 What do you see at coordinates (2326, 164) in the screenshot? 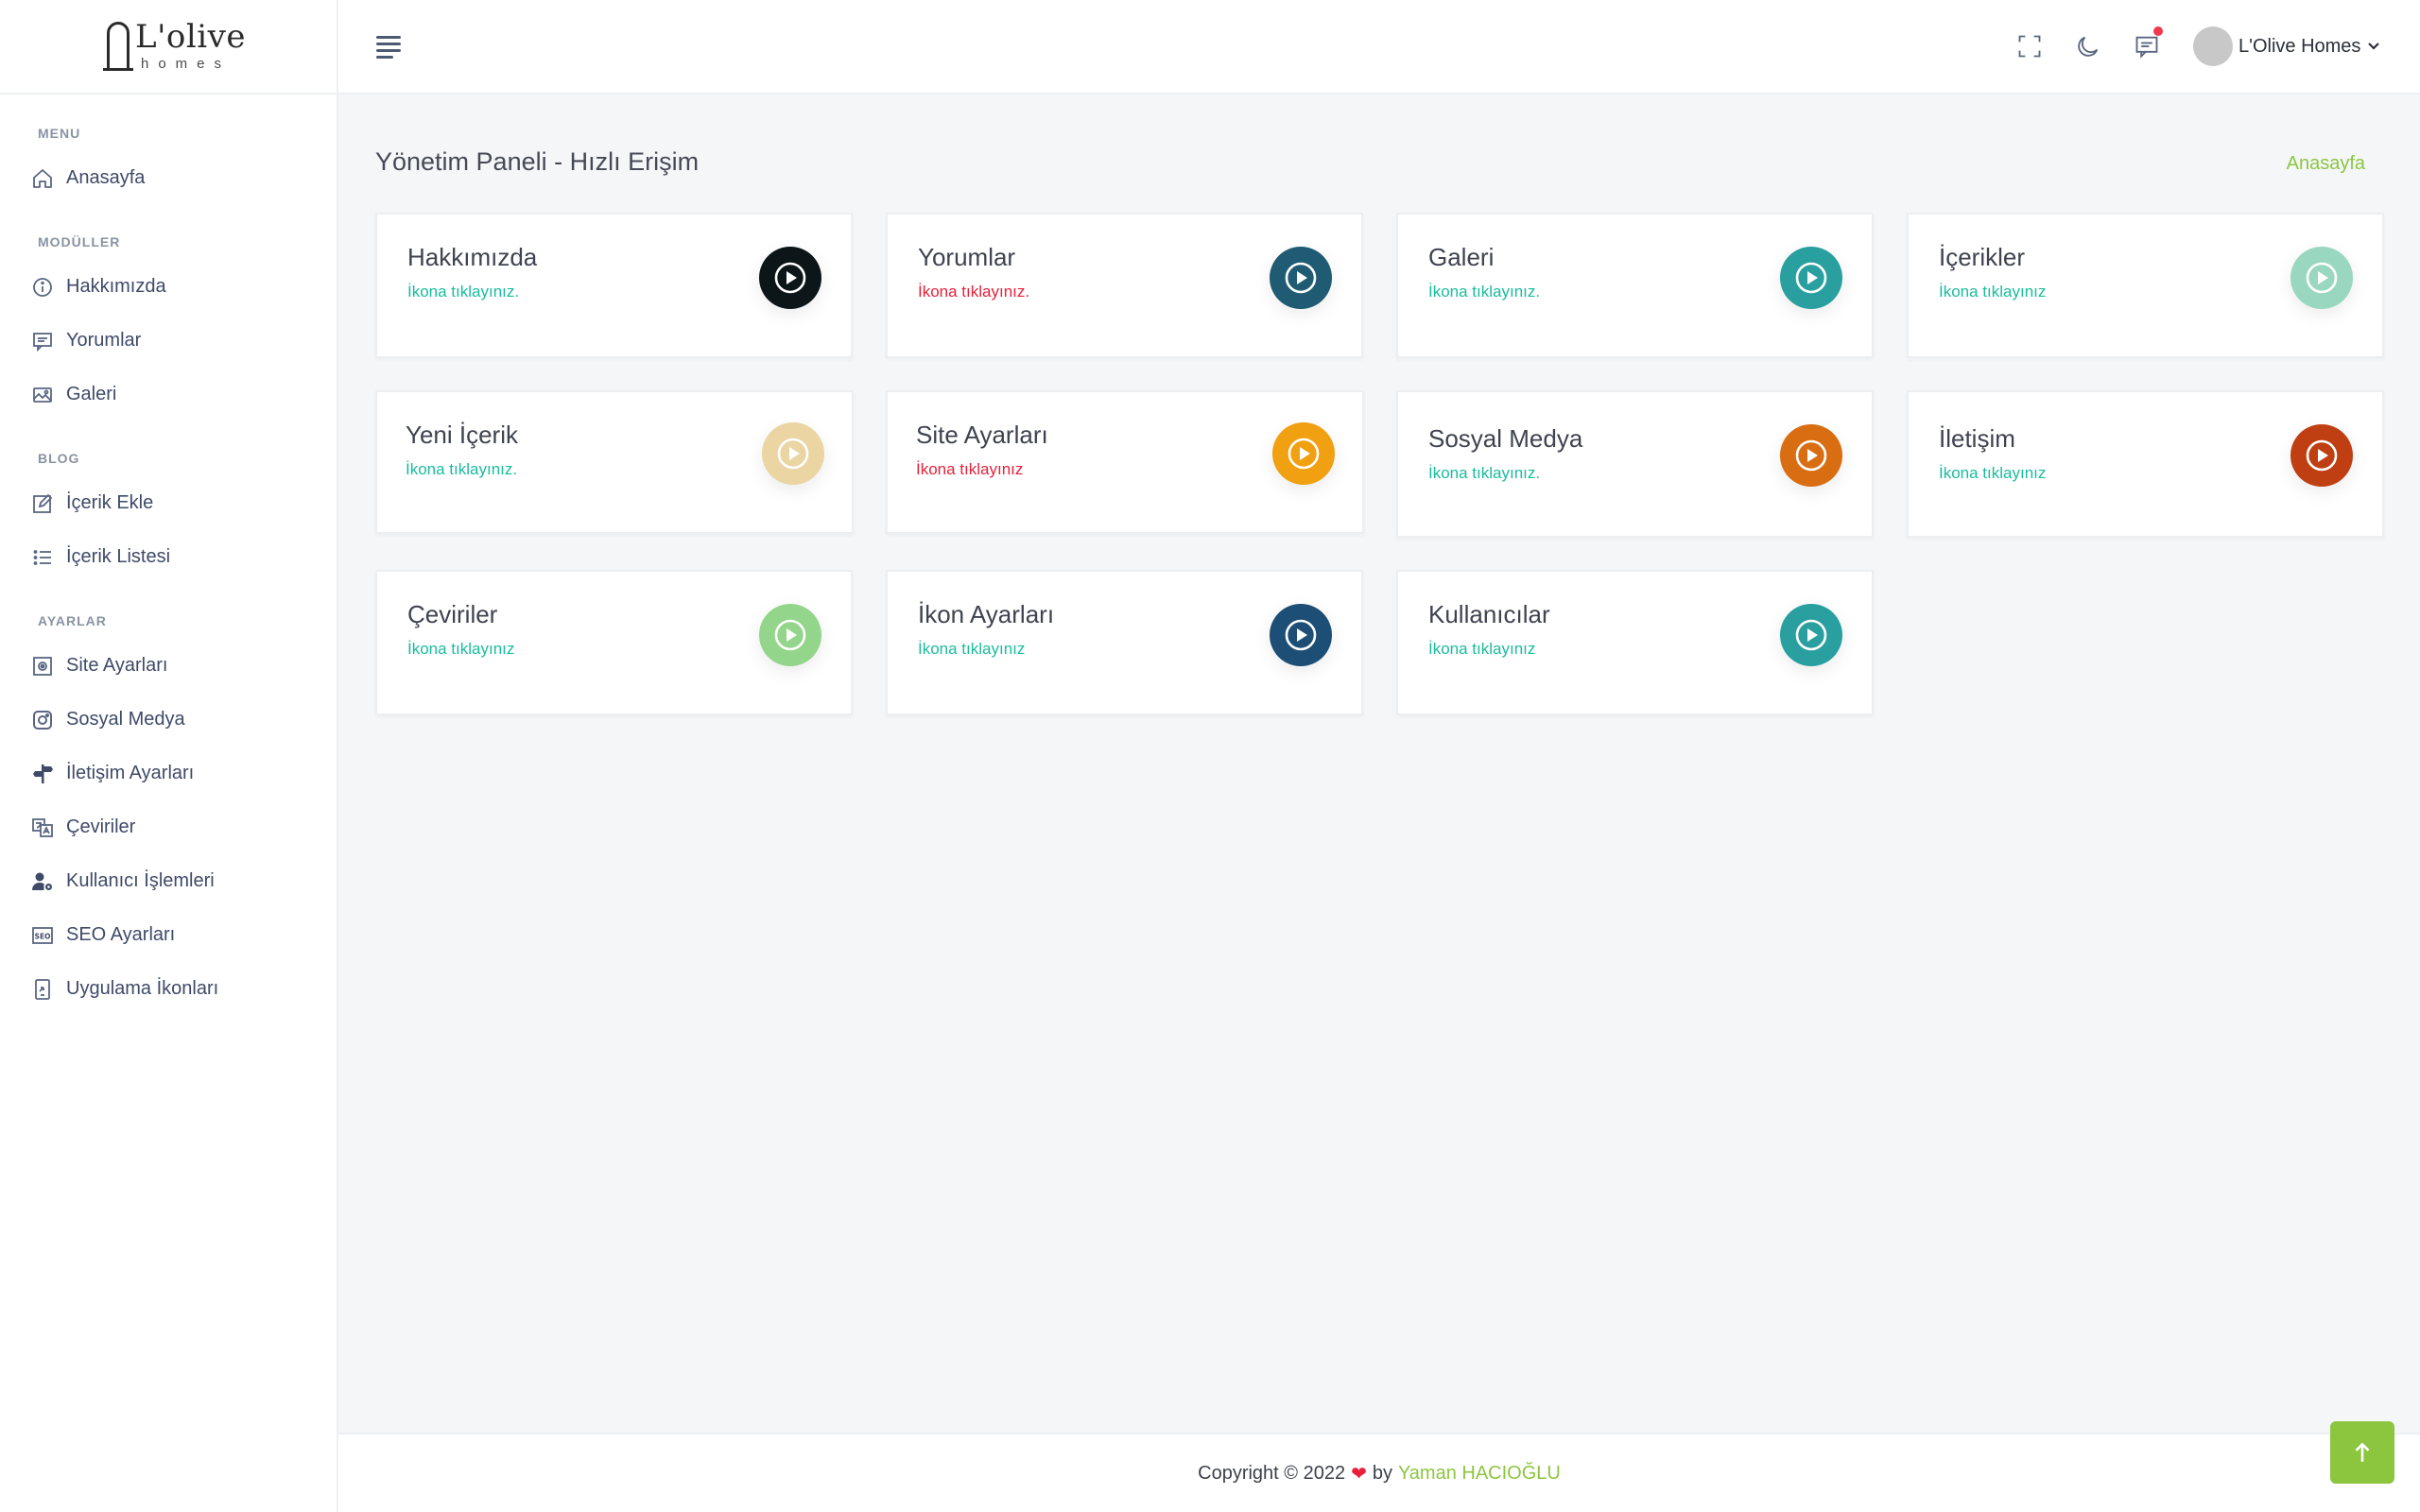
I see `breadcrumb: Anasayfa` at bounding box center [2326, 164].